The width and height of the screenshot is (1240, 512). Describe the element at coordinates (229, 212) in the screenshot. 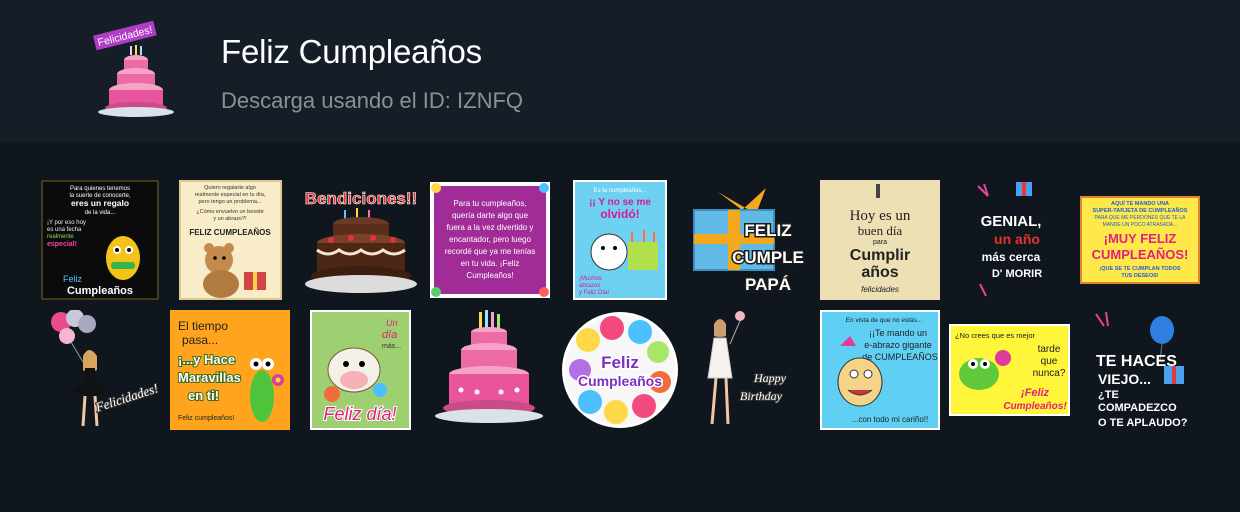

I see `sticker-text: ¿Cómo envuelvo un besote` at that location.